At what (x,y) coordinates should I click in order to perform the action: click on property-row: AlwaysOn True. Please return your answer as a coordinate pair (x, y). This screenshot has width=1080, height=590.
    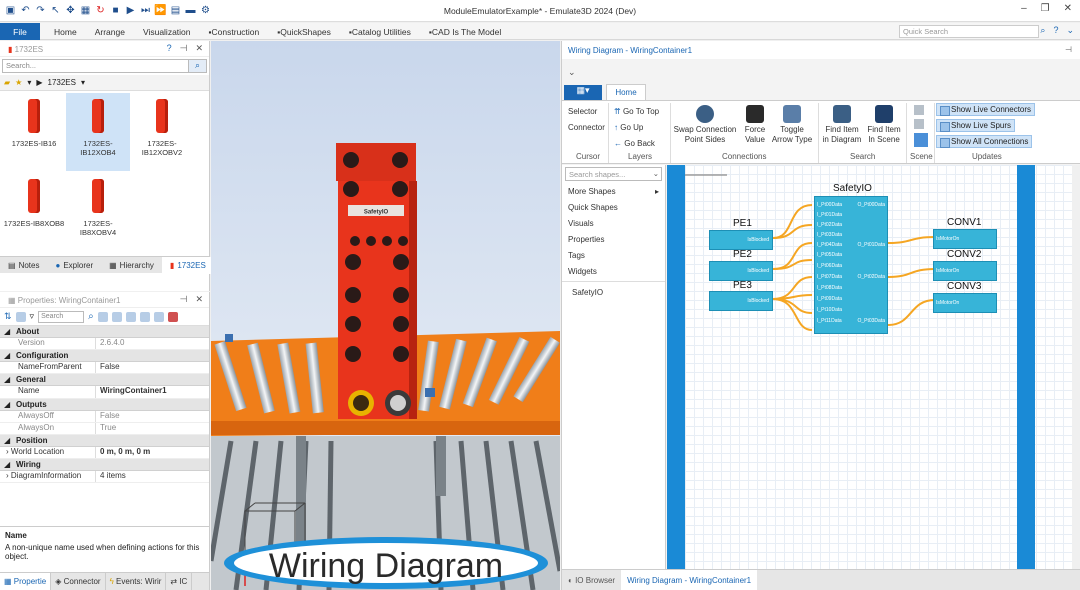
    Looking at the image, I should click on (104, 428).